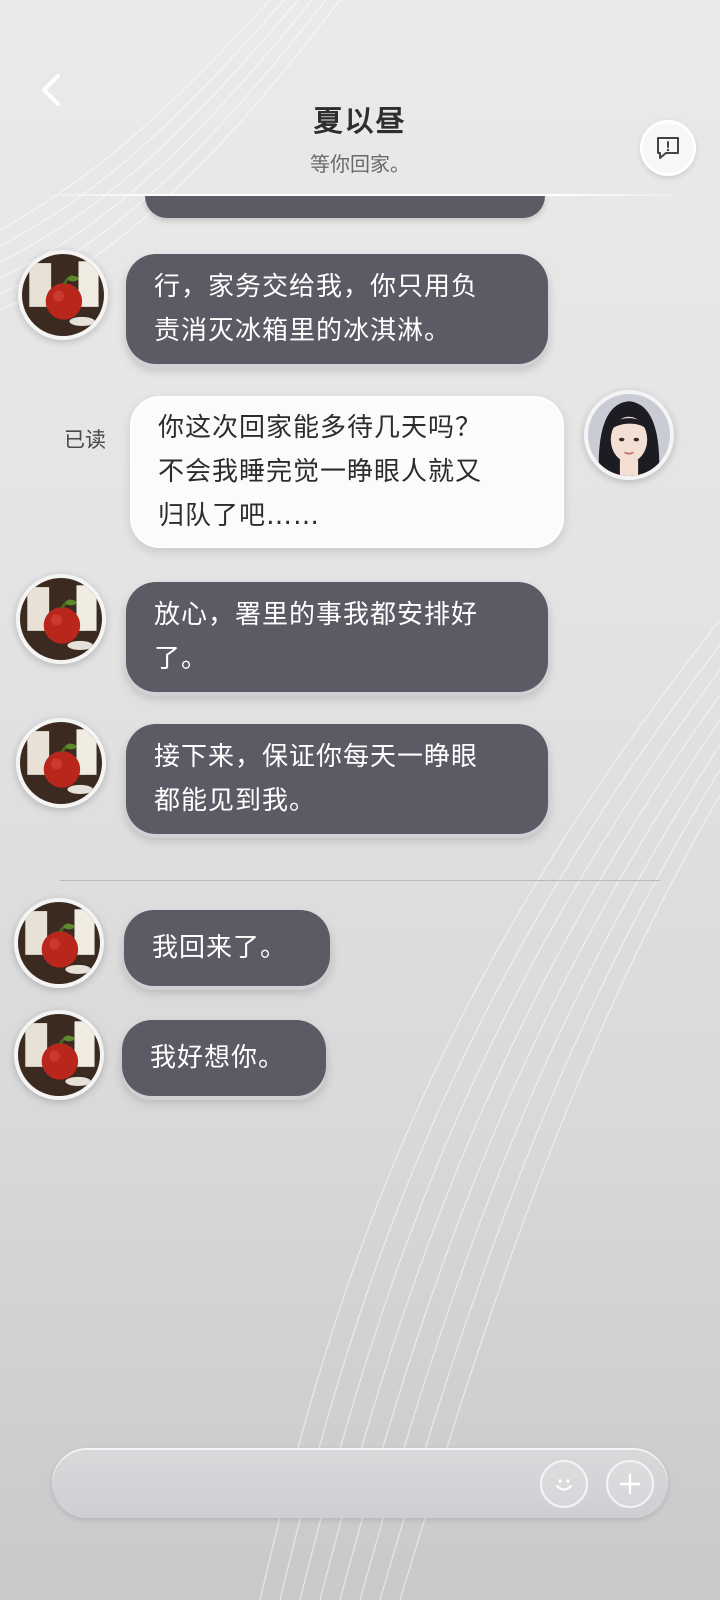 This screenshot has width=720, height=1600. I want to click on message-bubble-incoming: 行，家务交给我，你只用负 责消灭冰箱里的冰淇淋。, so click(337, 309).